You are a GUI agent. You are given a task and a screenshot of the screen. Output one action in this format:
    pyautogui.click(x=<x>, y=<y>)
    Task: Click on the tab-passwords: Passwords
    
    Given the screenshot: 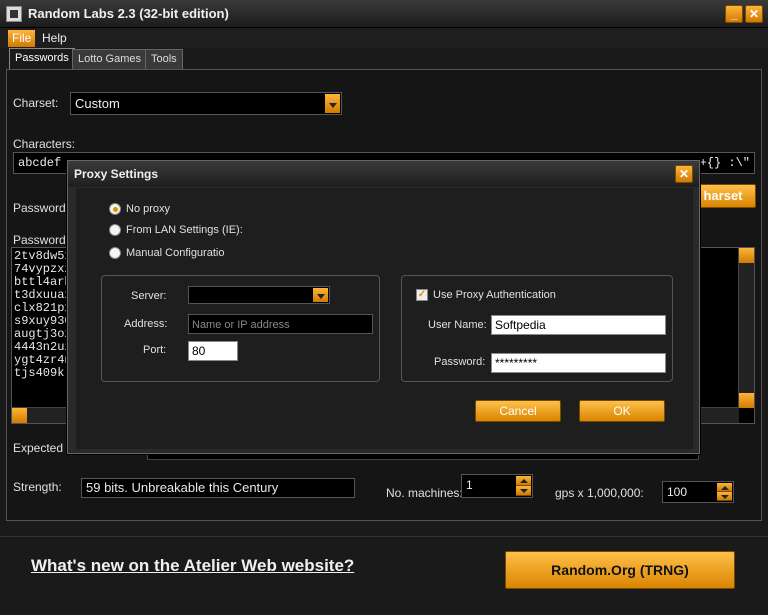 What is the action you would take?
    pyautogui.click(x=42, y=59)
    